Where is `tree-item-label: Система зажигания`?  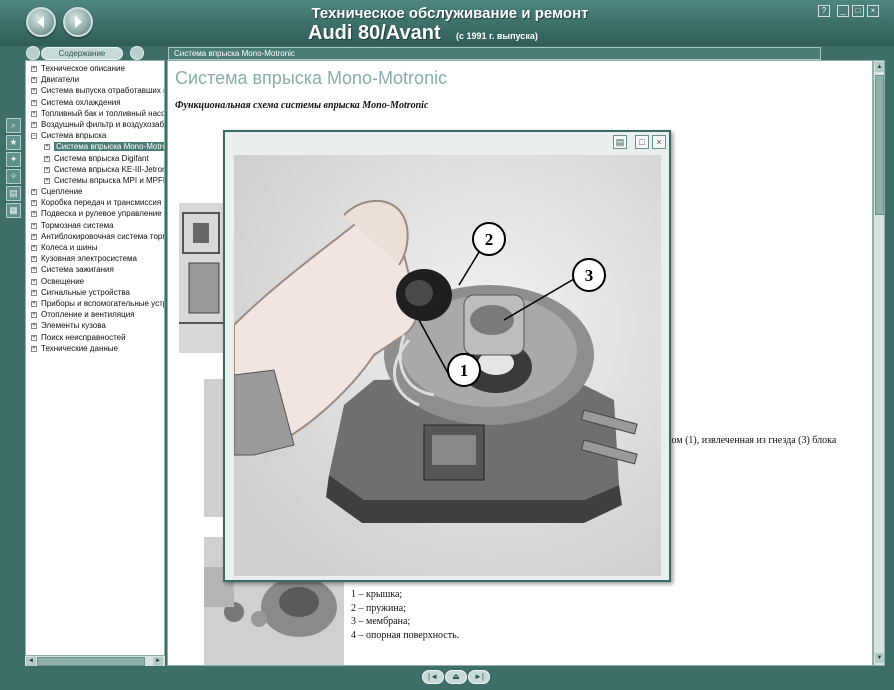 tree-item-label: Система зажигания is located at coordinates (77, 270).